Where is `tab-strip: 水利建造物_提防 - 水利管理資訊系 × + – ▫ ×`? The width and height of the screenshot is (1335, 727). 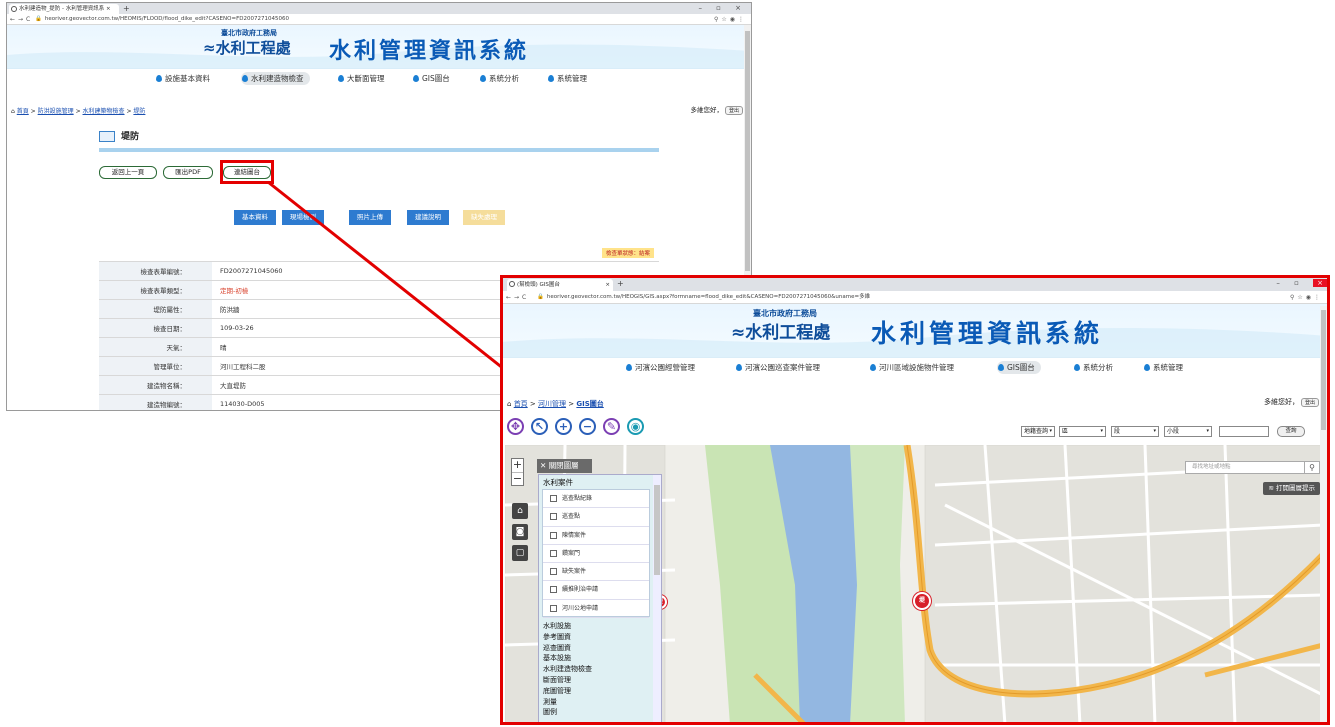
tab-strip: 水利建造物_提防 - 水利管理資訊系 × + – ▫ × is located at coordinates (379, 8).